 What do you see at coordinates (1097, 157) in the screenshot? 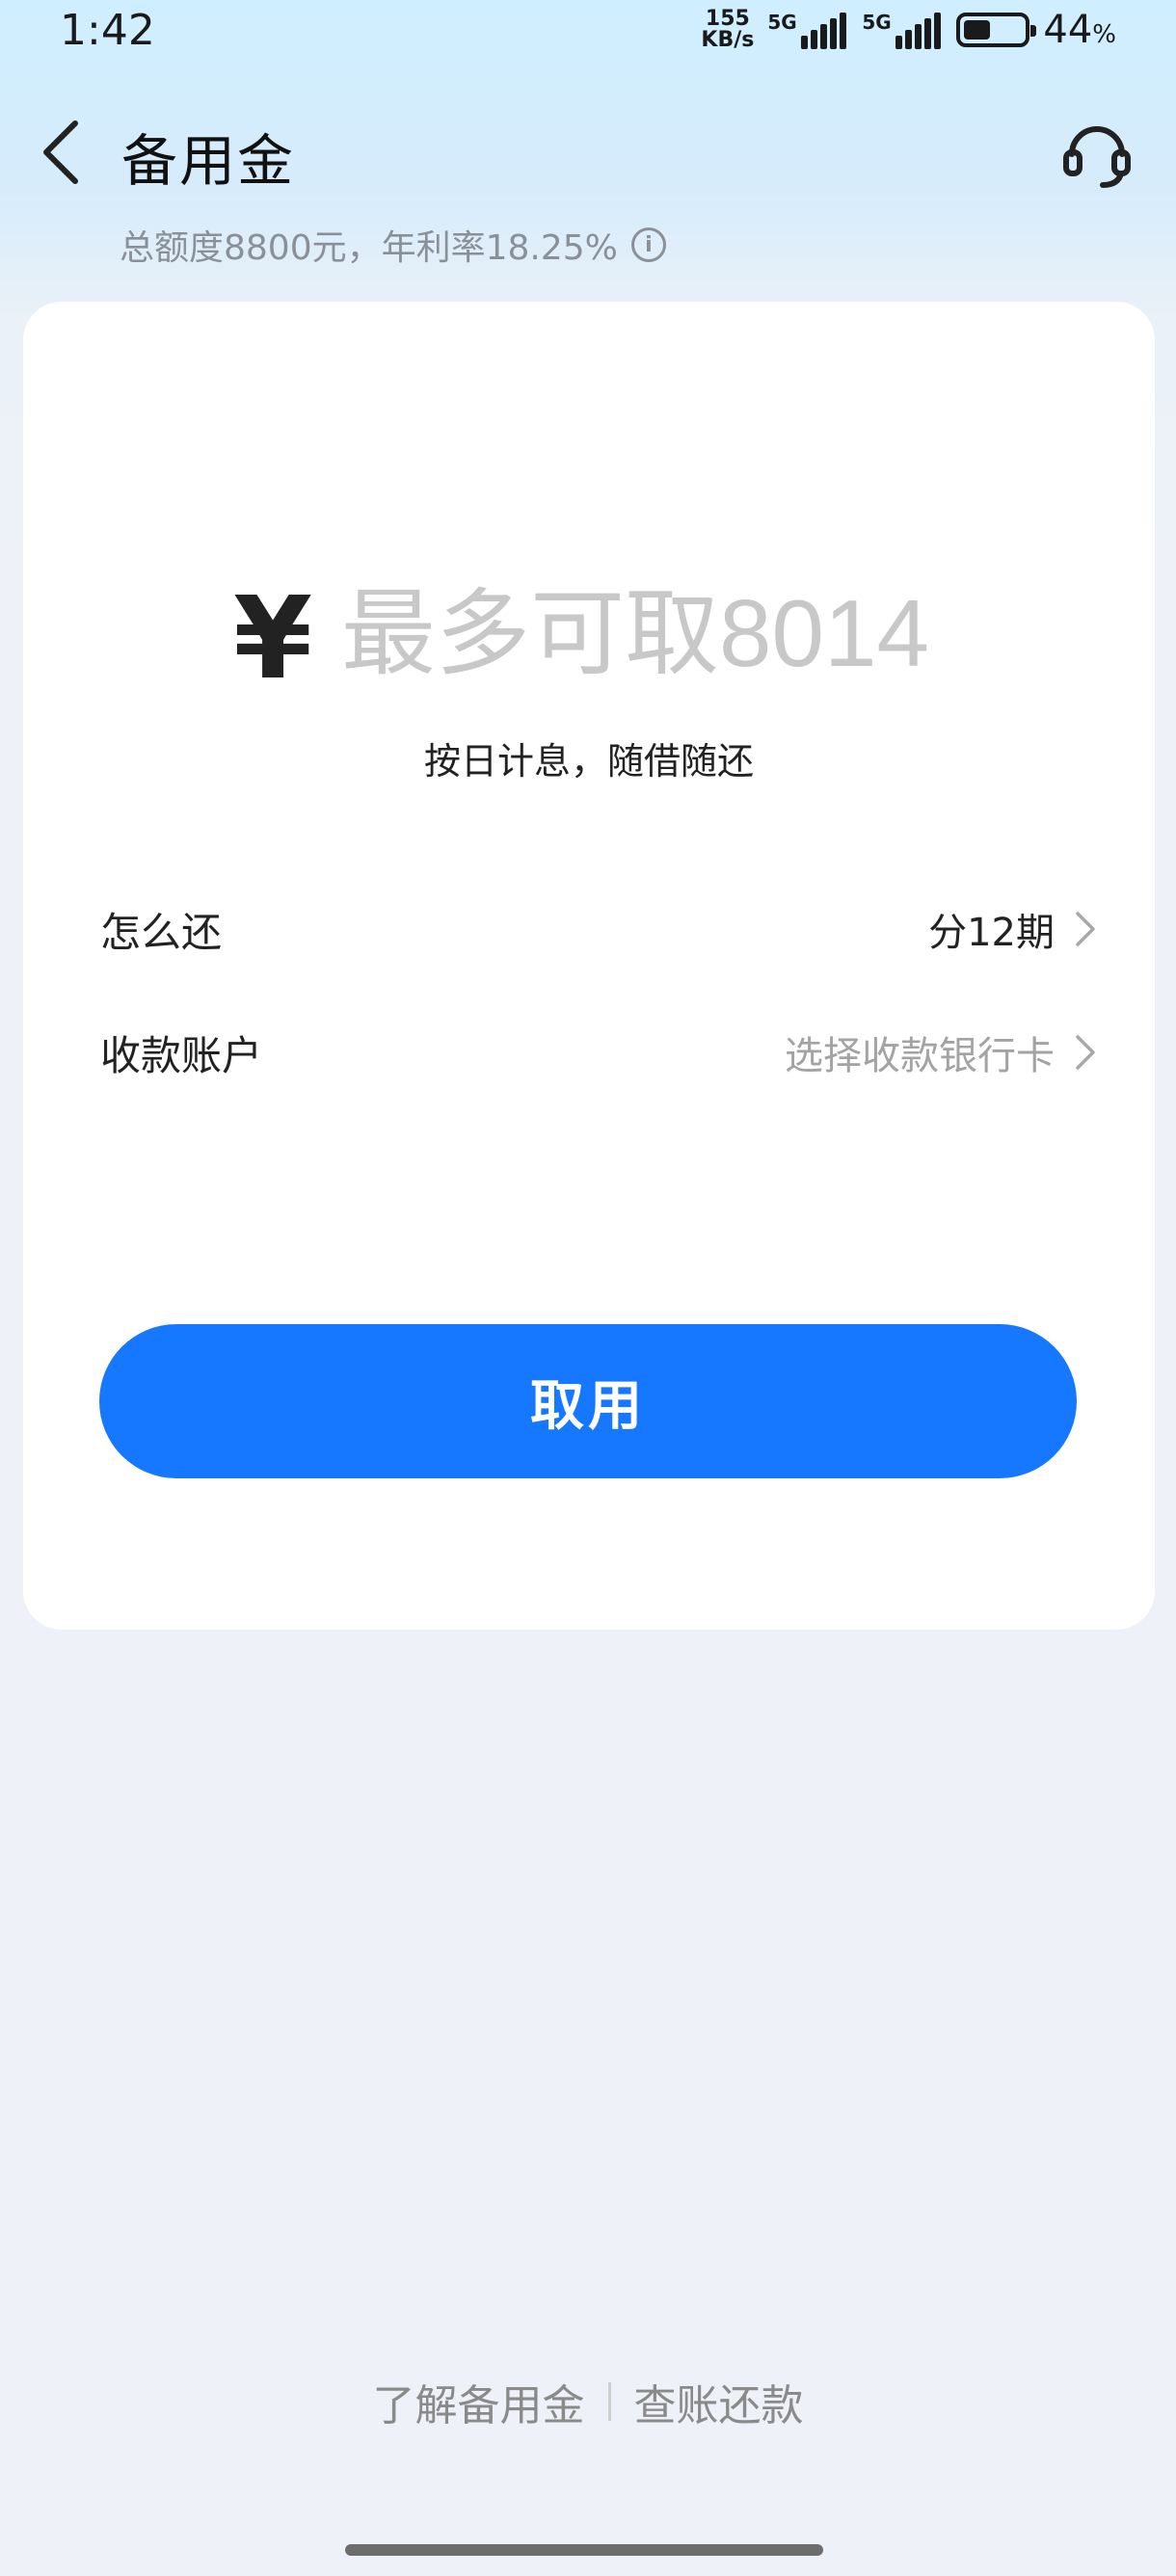
I see `headset-icon` at bounding box center [1097, 157].